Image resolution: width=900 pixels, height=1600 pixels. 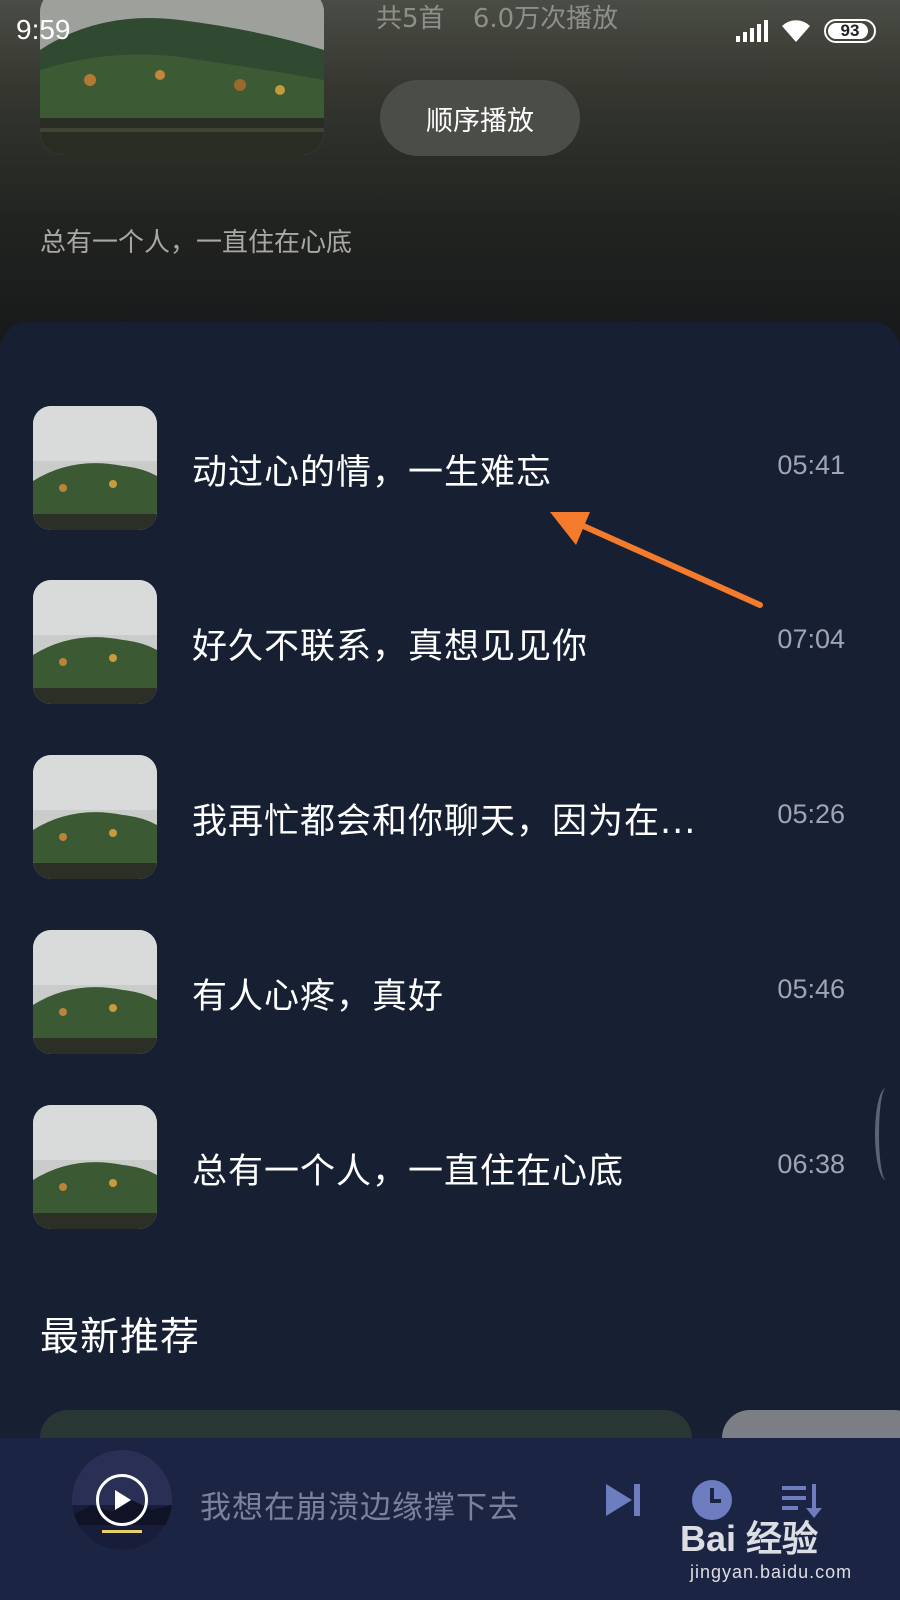 I want to click on album-description: 总有一个人，一直住在心底, so click(x=196, y=243).